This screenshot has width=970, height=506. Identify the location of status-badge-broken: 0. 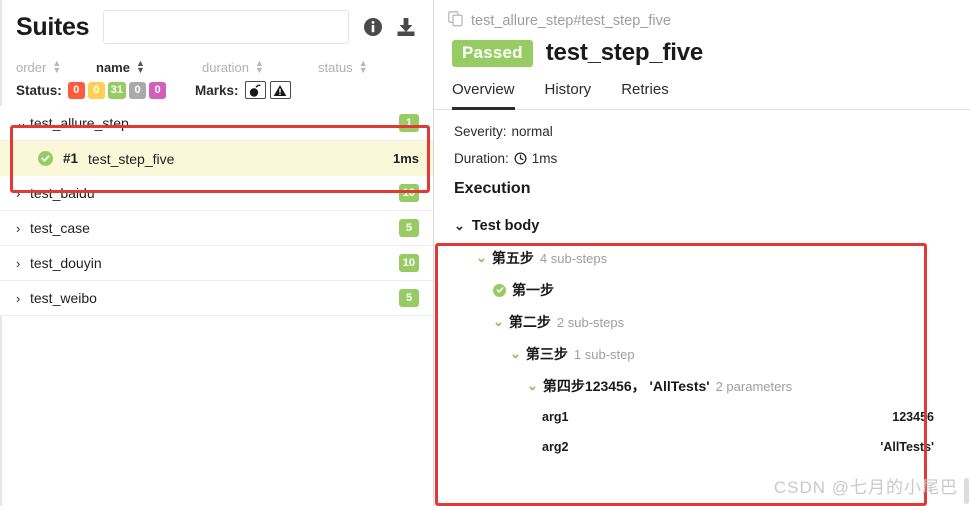
(96, 90).